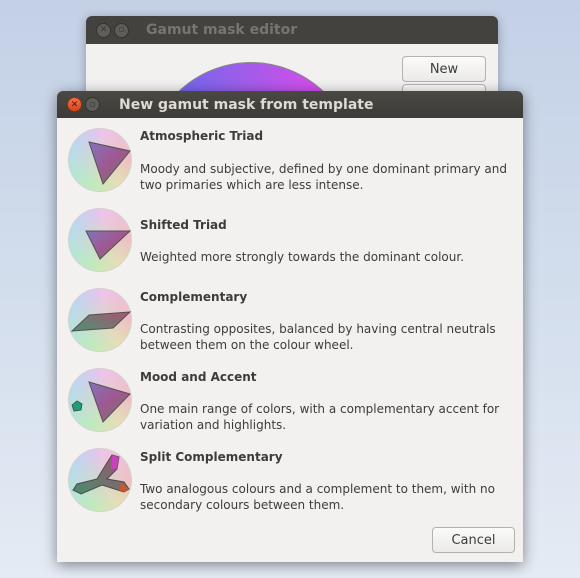  What do you see at coordinates (444, 69) in the screenshot?
I see `new-button: New` at bounding box center [444, 69].